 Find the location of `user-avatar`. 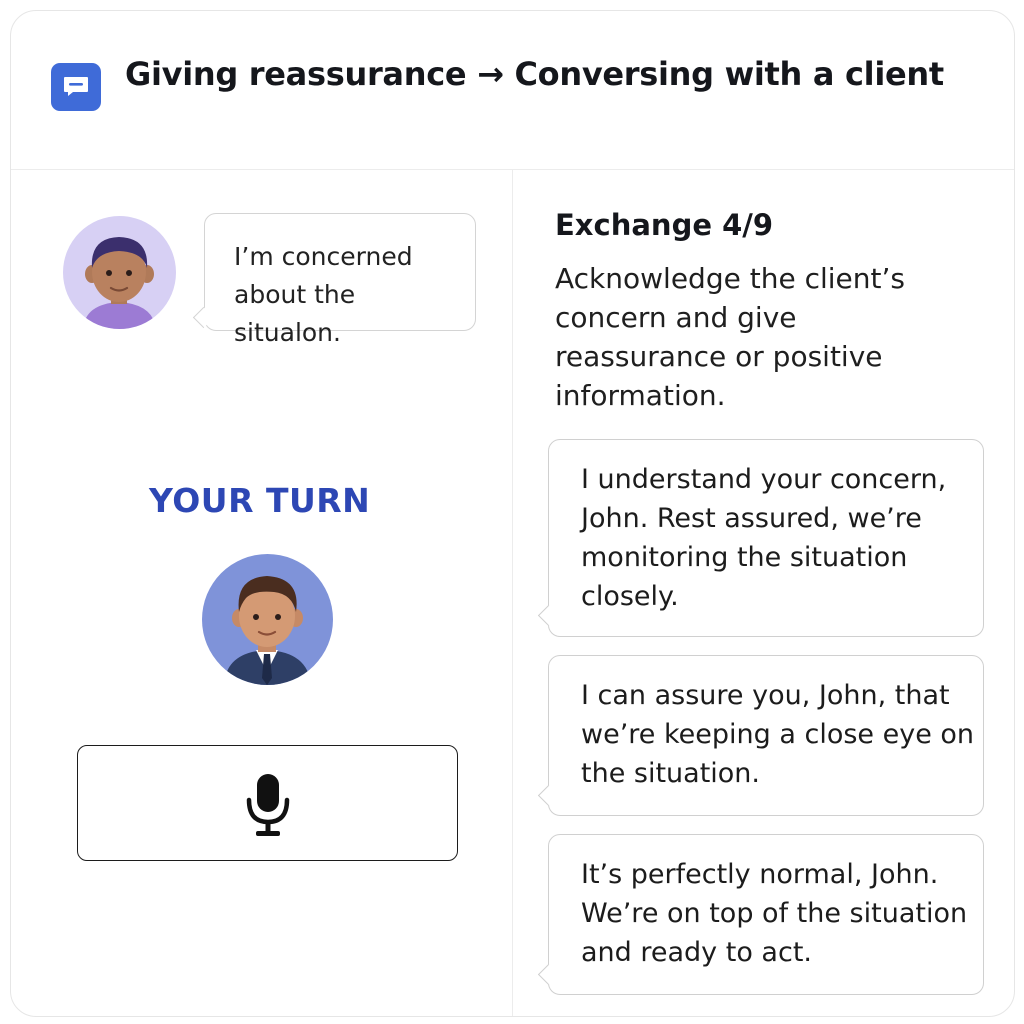

user-avatar is located at coordinates (267, 619).